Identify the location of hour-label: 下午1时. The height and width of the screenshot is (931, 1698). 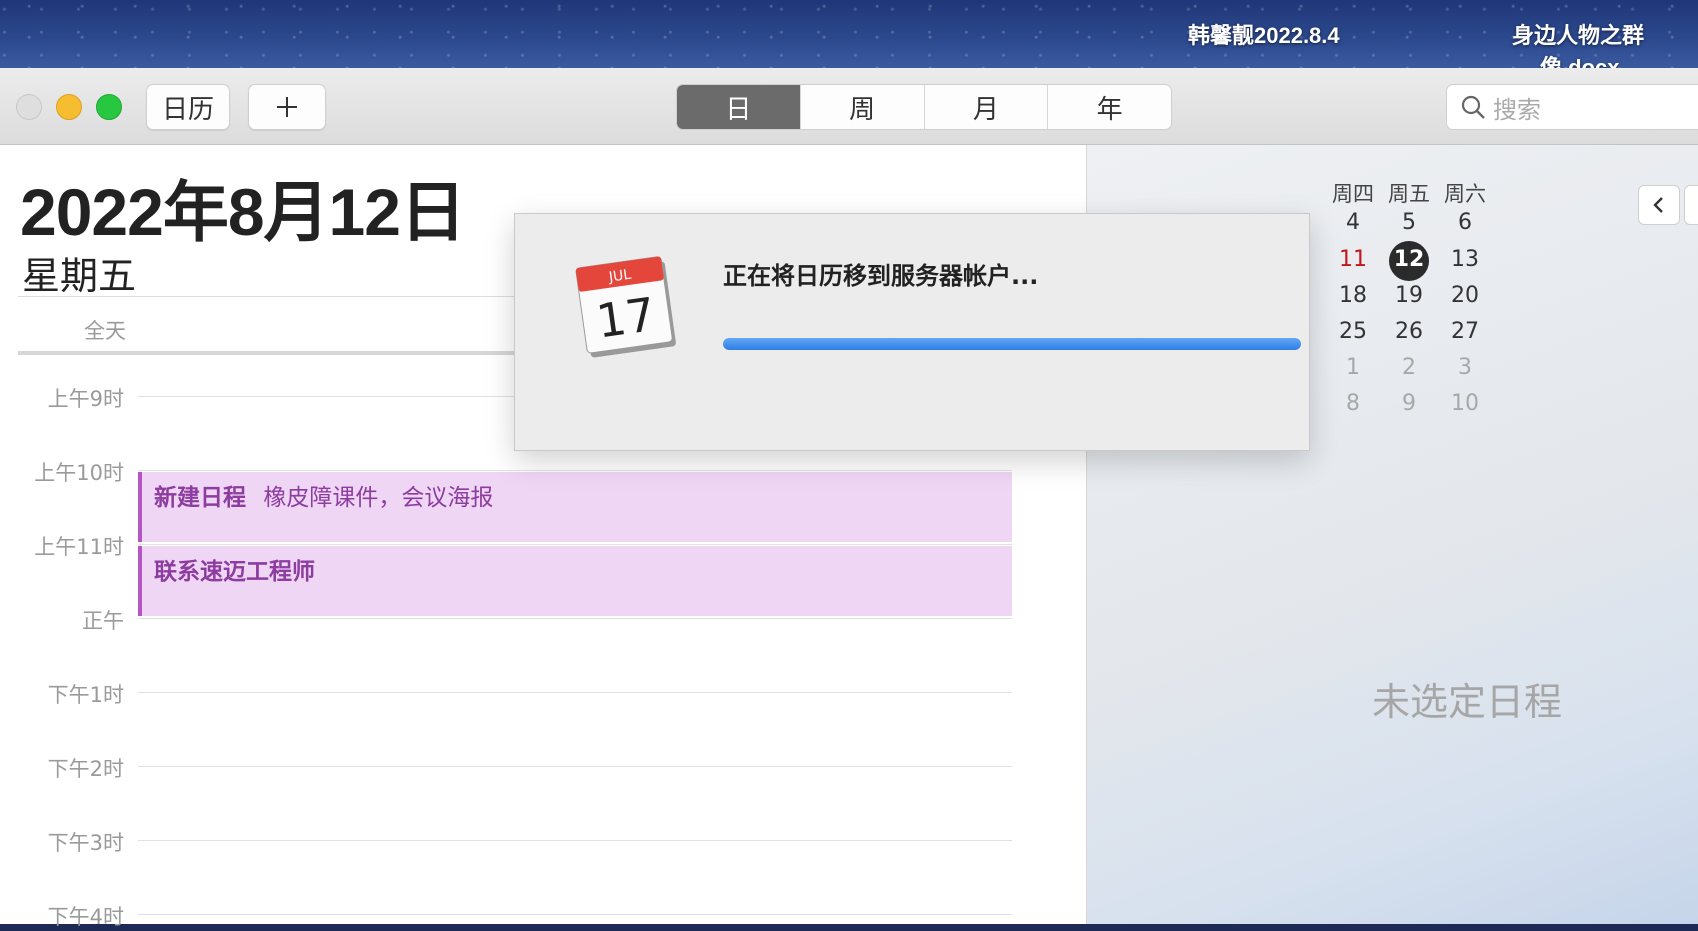
(85, 695).